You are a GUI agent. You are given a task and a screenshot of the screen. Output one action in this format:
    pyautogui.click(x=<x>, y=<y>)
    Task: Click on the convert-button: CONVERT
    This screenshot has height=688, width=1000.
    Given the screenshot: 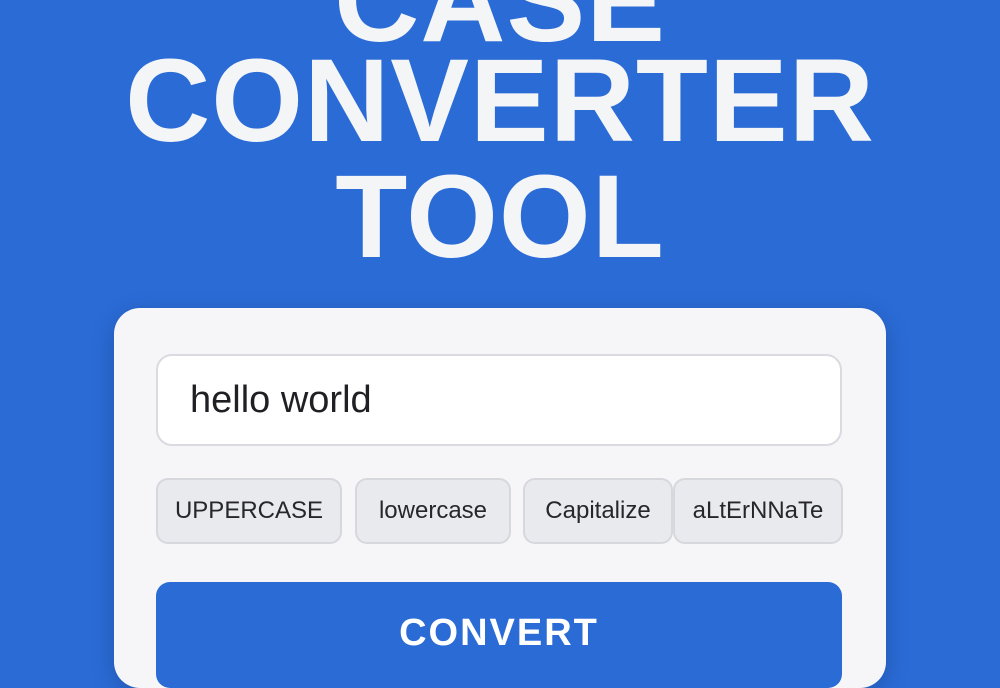 What is the action you would take?
    pyautogui.click(x=499, y=635)
    